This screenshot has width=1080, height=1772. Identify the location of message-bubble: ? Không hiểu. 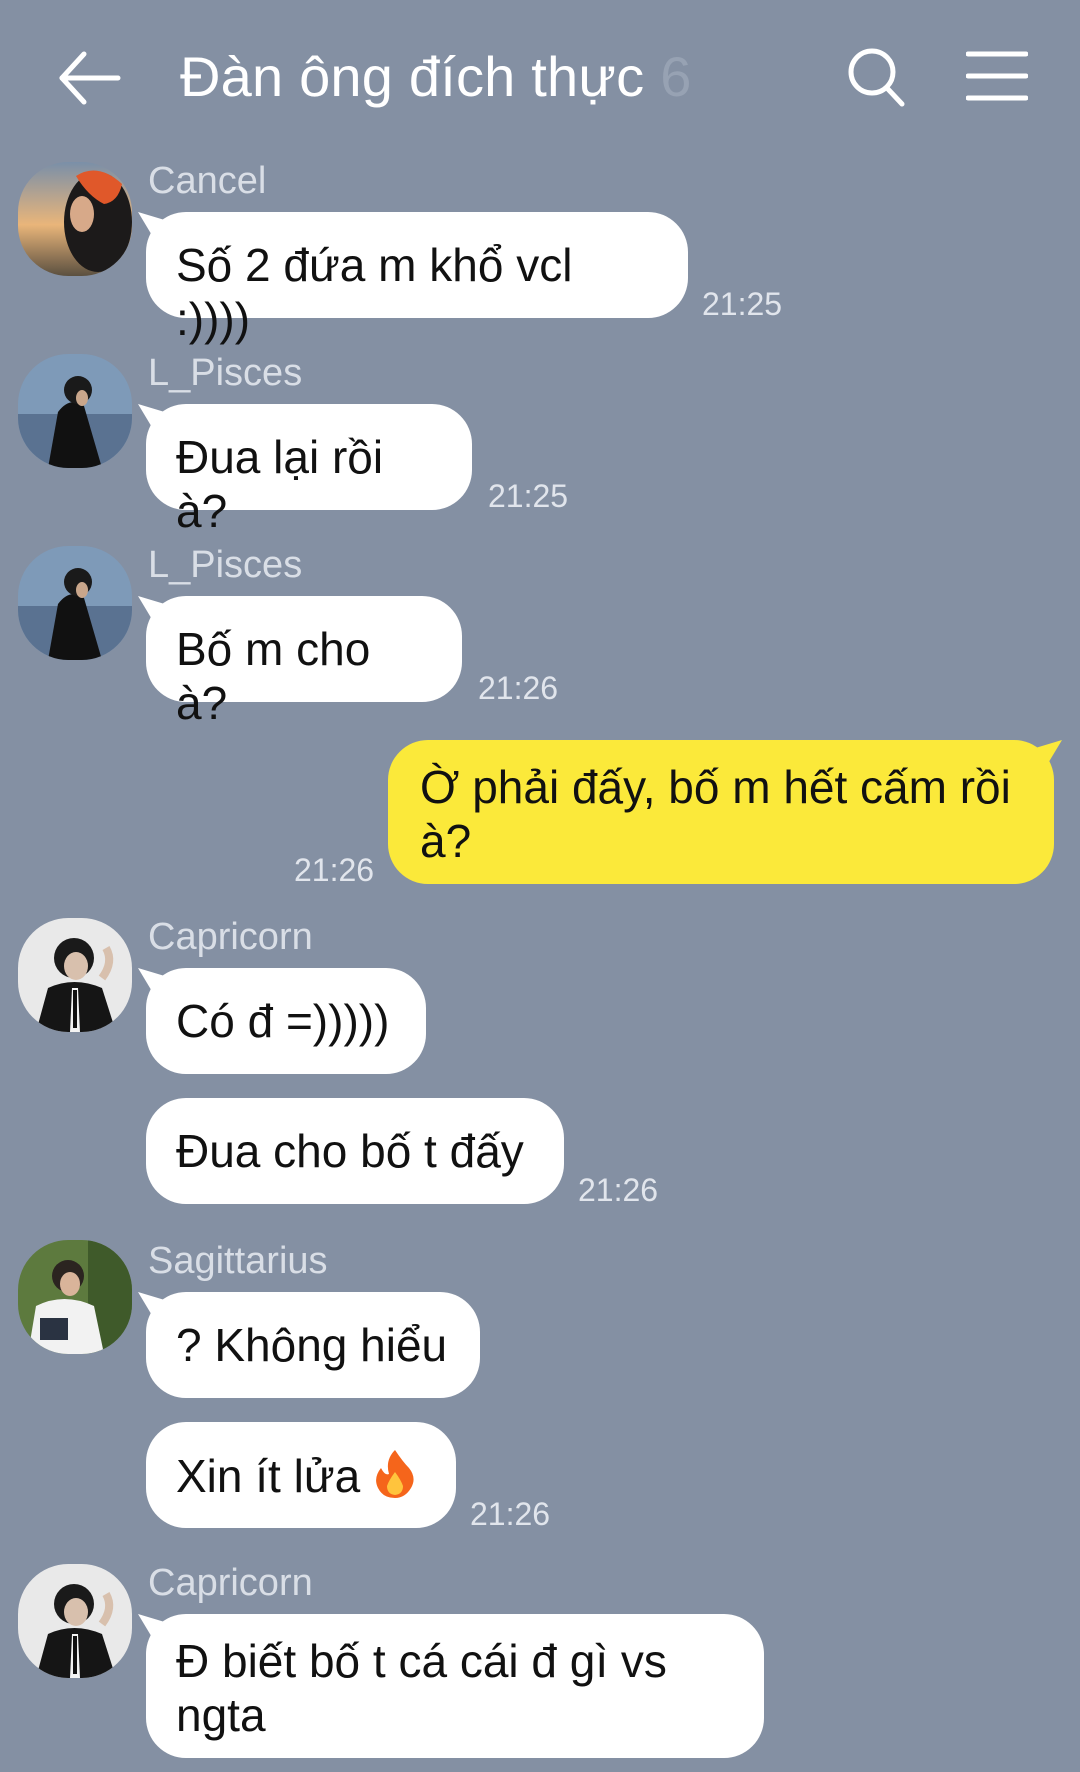
(313, 1345).